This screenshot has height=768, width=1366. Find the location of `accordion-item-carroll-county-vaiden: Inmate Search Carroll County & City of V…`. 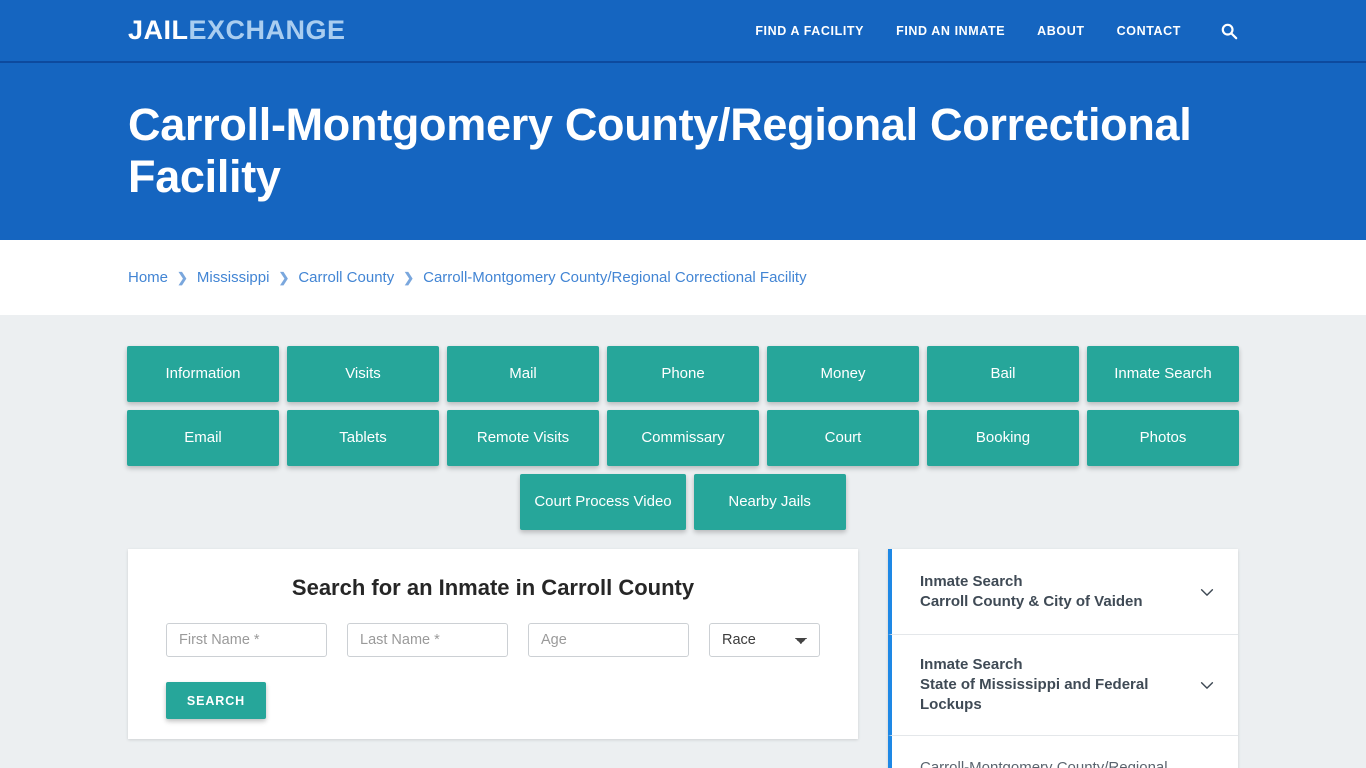

accordion-item-carroll-county-vaiden: Inmate Search Carroll County & City of V… is located at coordinates (1063, 592).